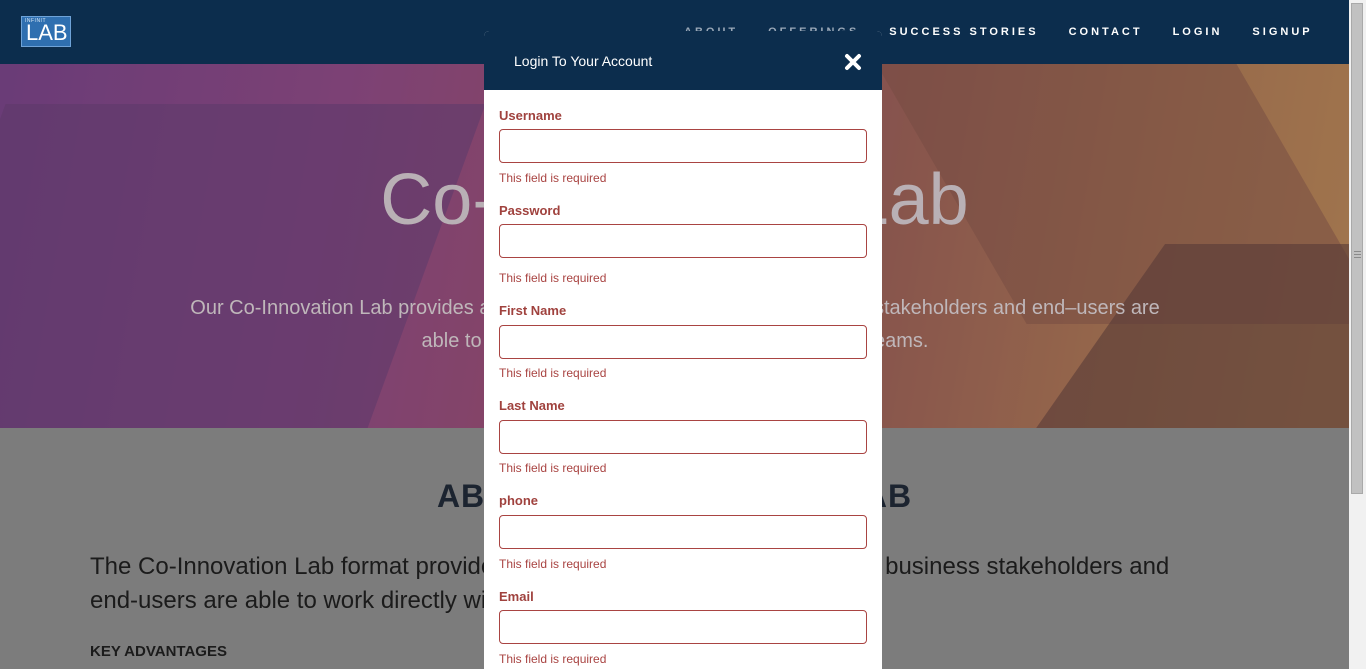  Describe the element at coordinates (1357, 248) in the screenshot. I see `scrollbar-thumb` at that location.